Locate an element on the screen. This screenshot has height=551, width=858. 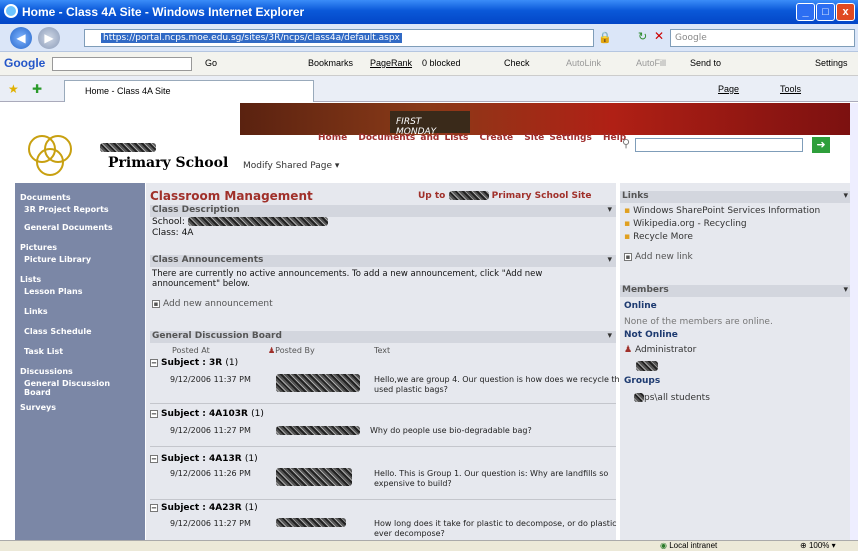
nav-heading-surveys: Surveys is located at coordinates (38, 407).